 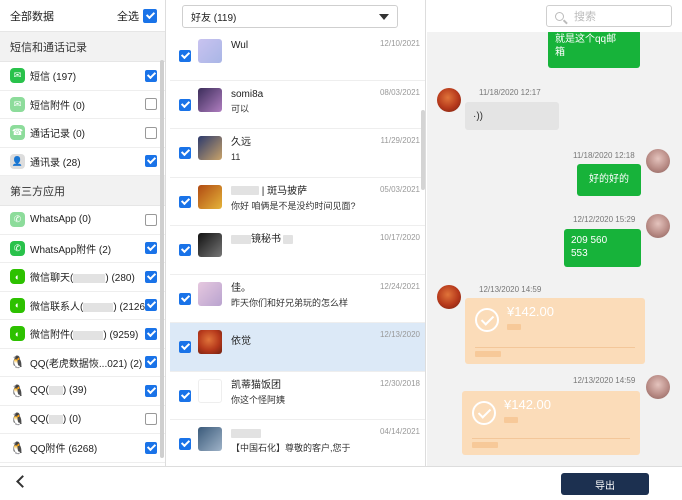 I want to click on category-label: 短信附件 (0), so click(x=57, y=106).